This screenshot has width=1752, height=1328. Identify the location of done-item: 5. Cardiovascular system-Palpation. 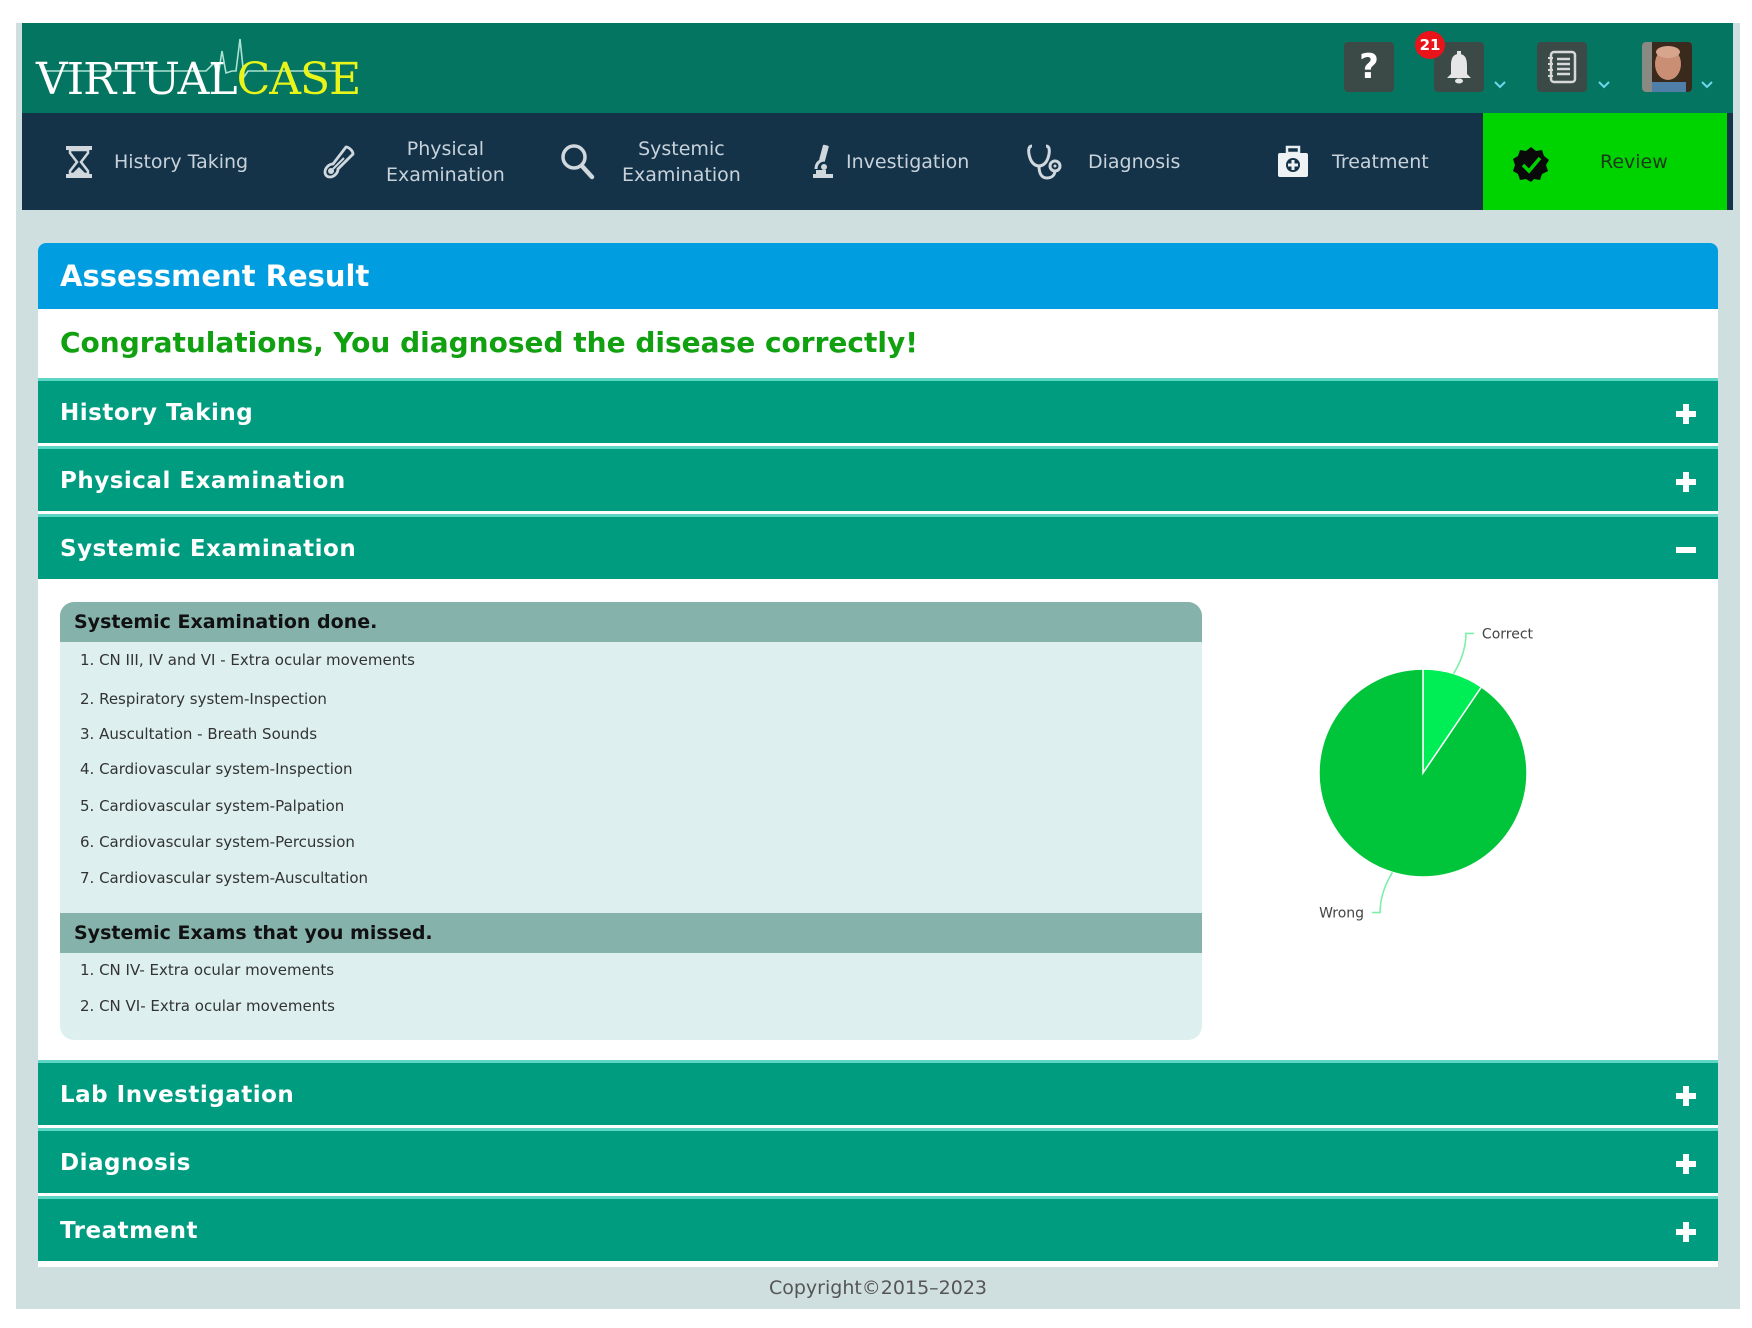
(212, 806).